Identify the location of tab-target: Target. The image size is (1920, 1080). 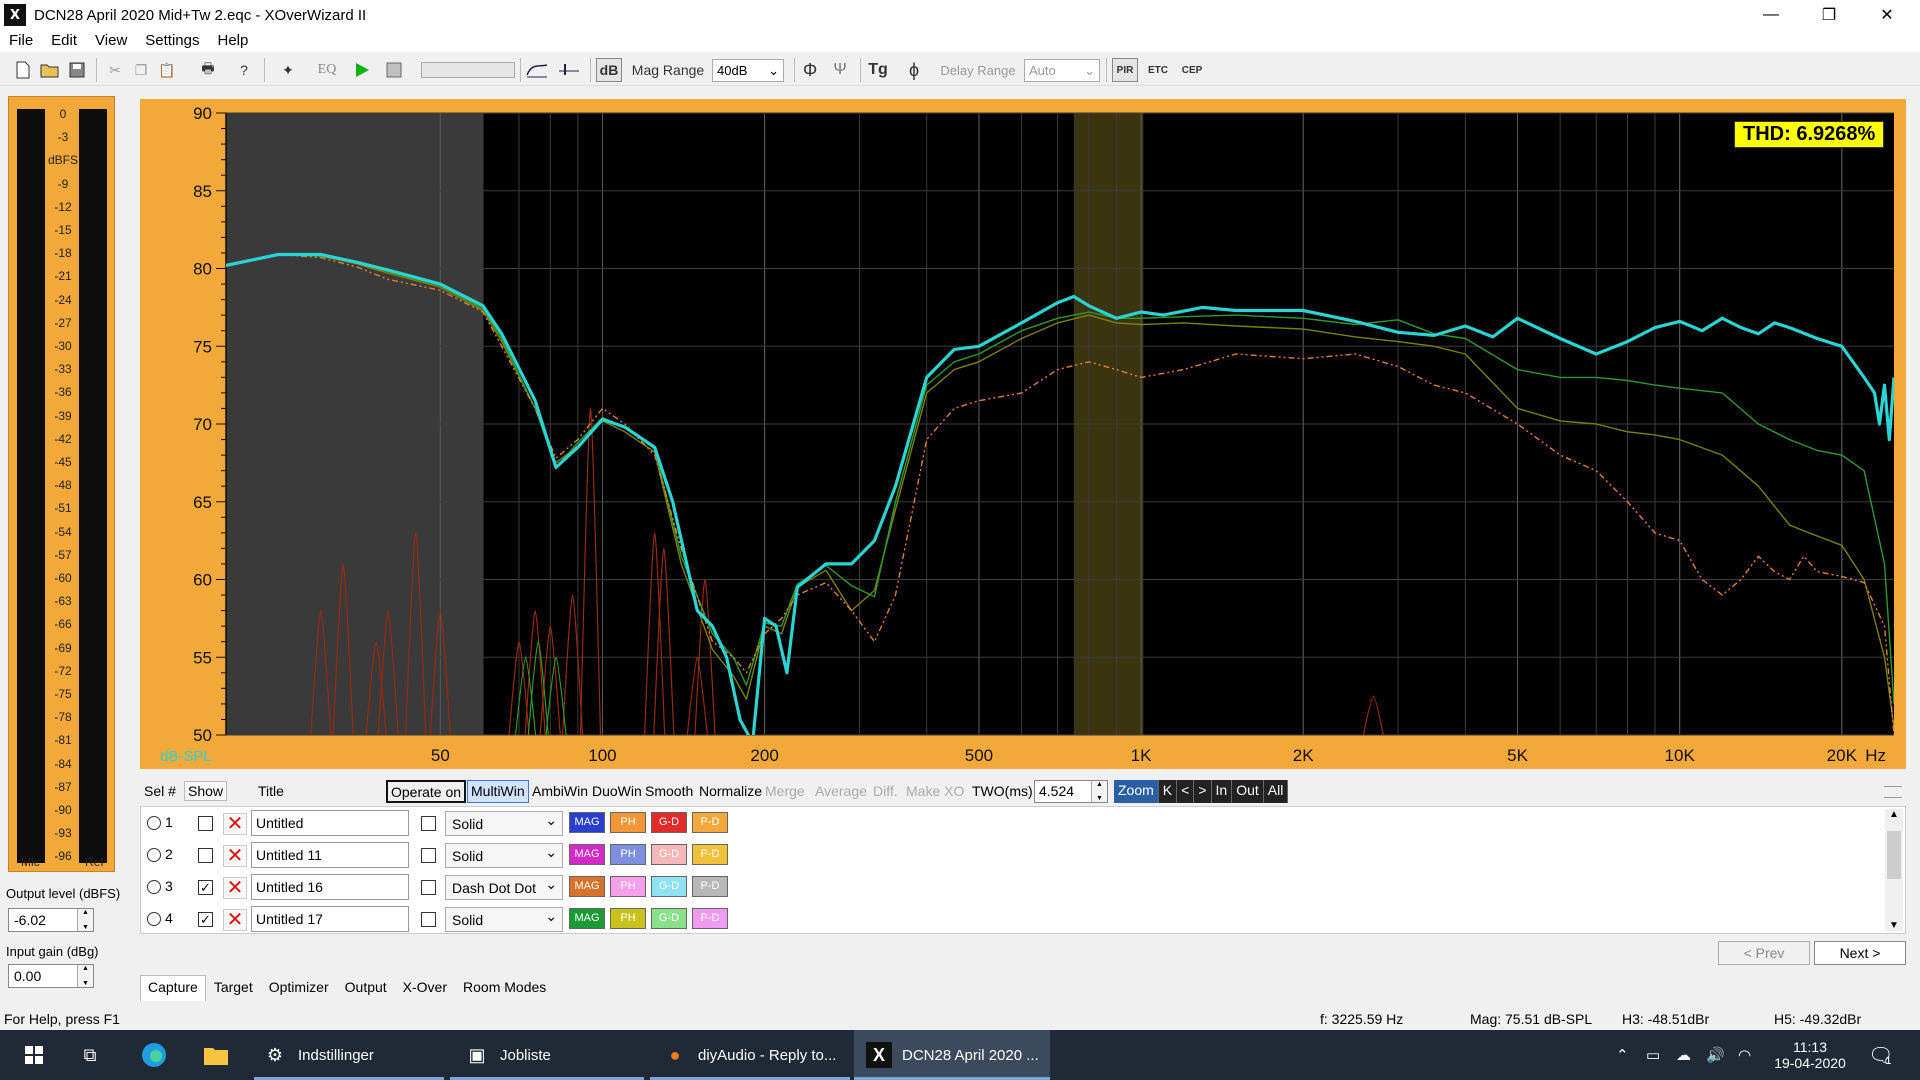
(233, 988).